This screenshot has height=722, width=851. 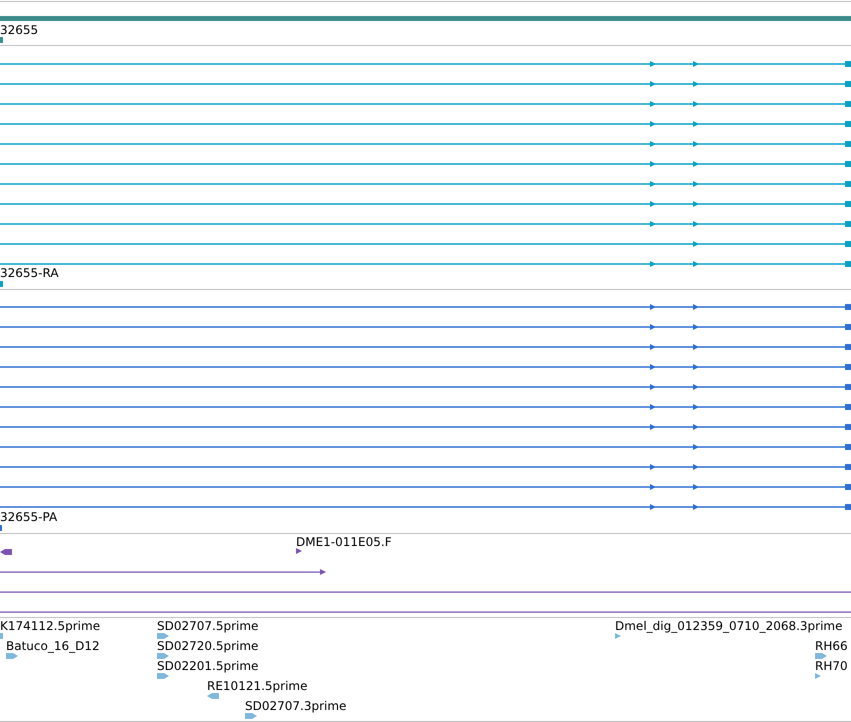 I want to click on feature-label: SD02201.5prime, so click(x=207, y=666).